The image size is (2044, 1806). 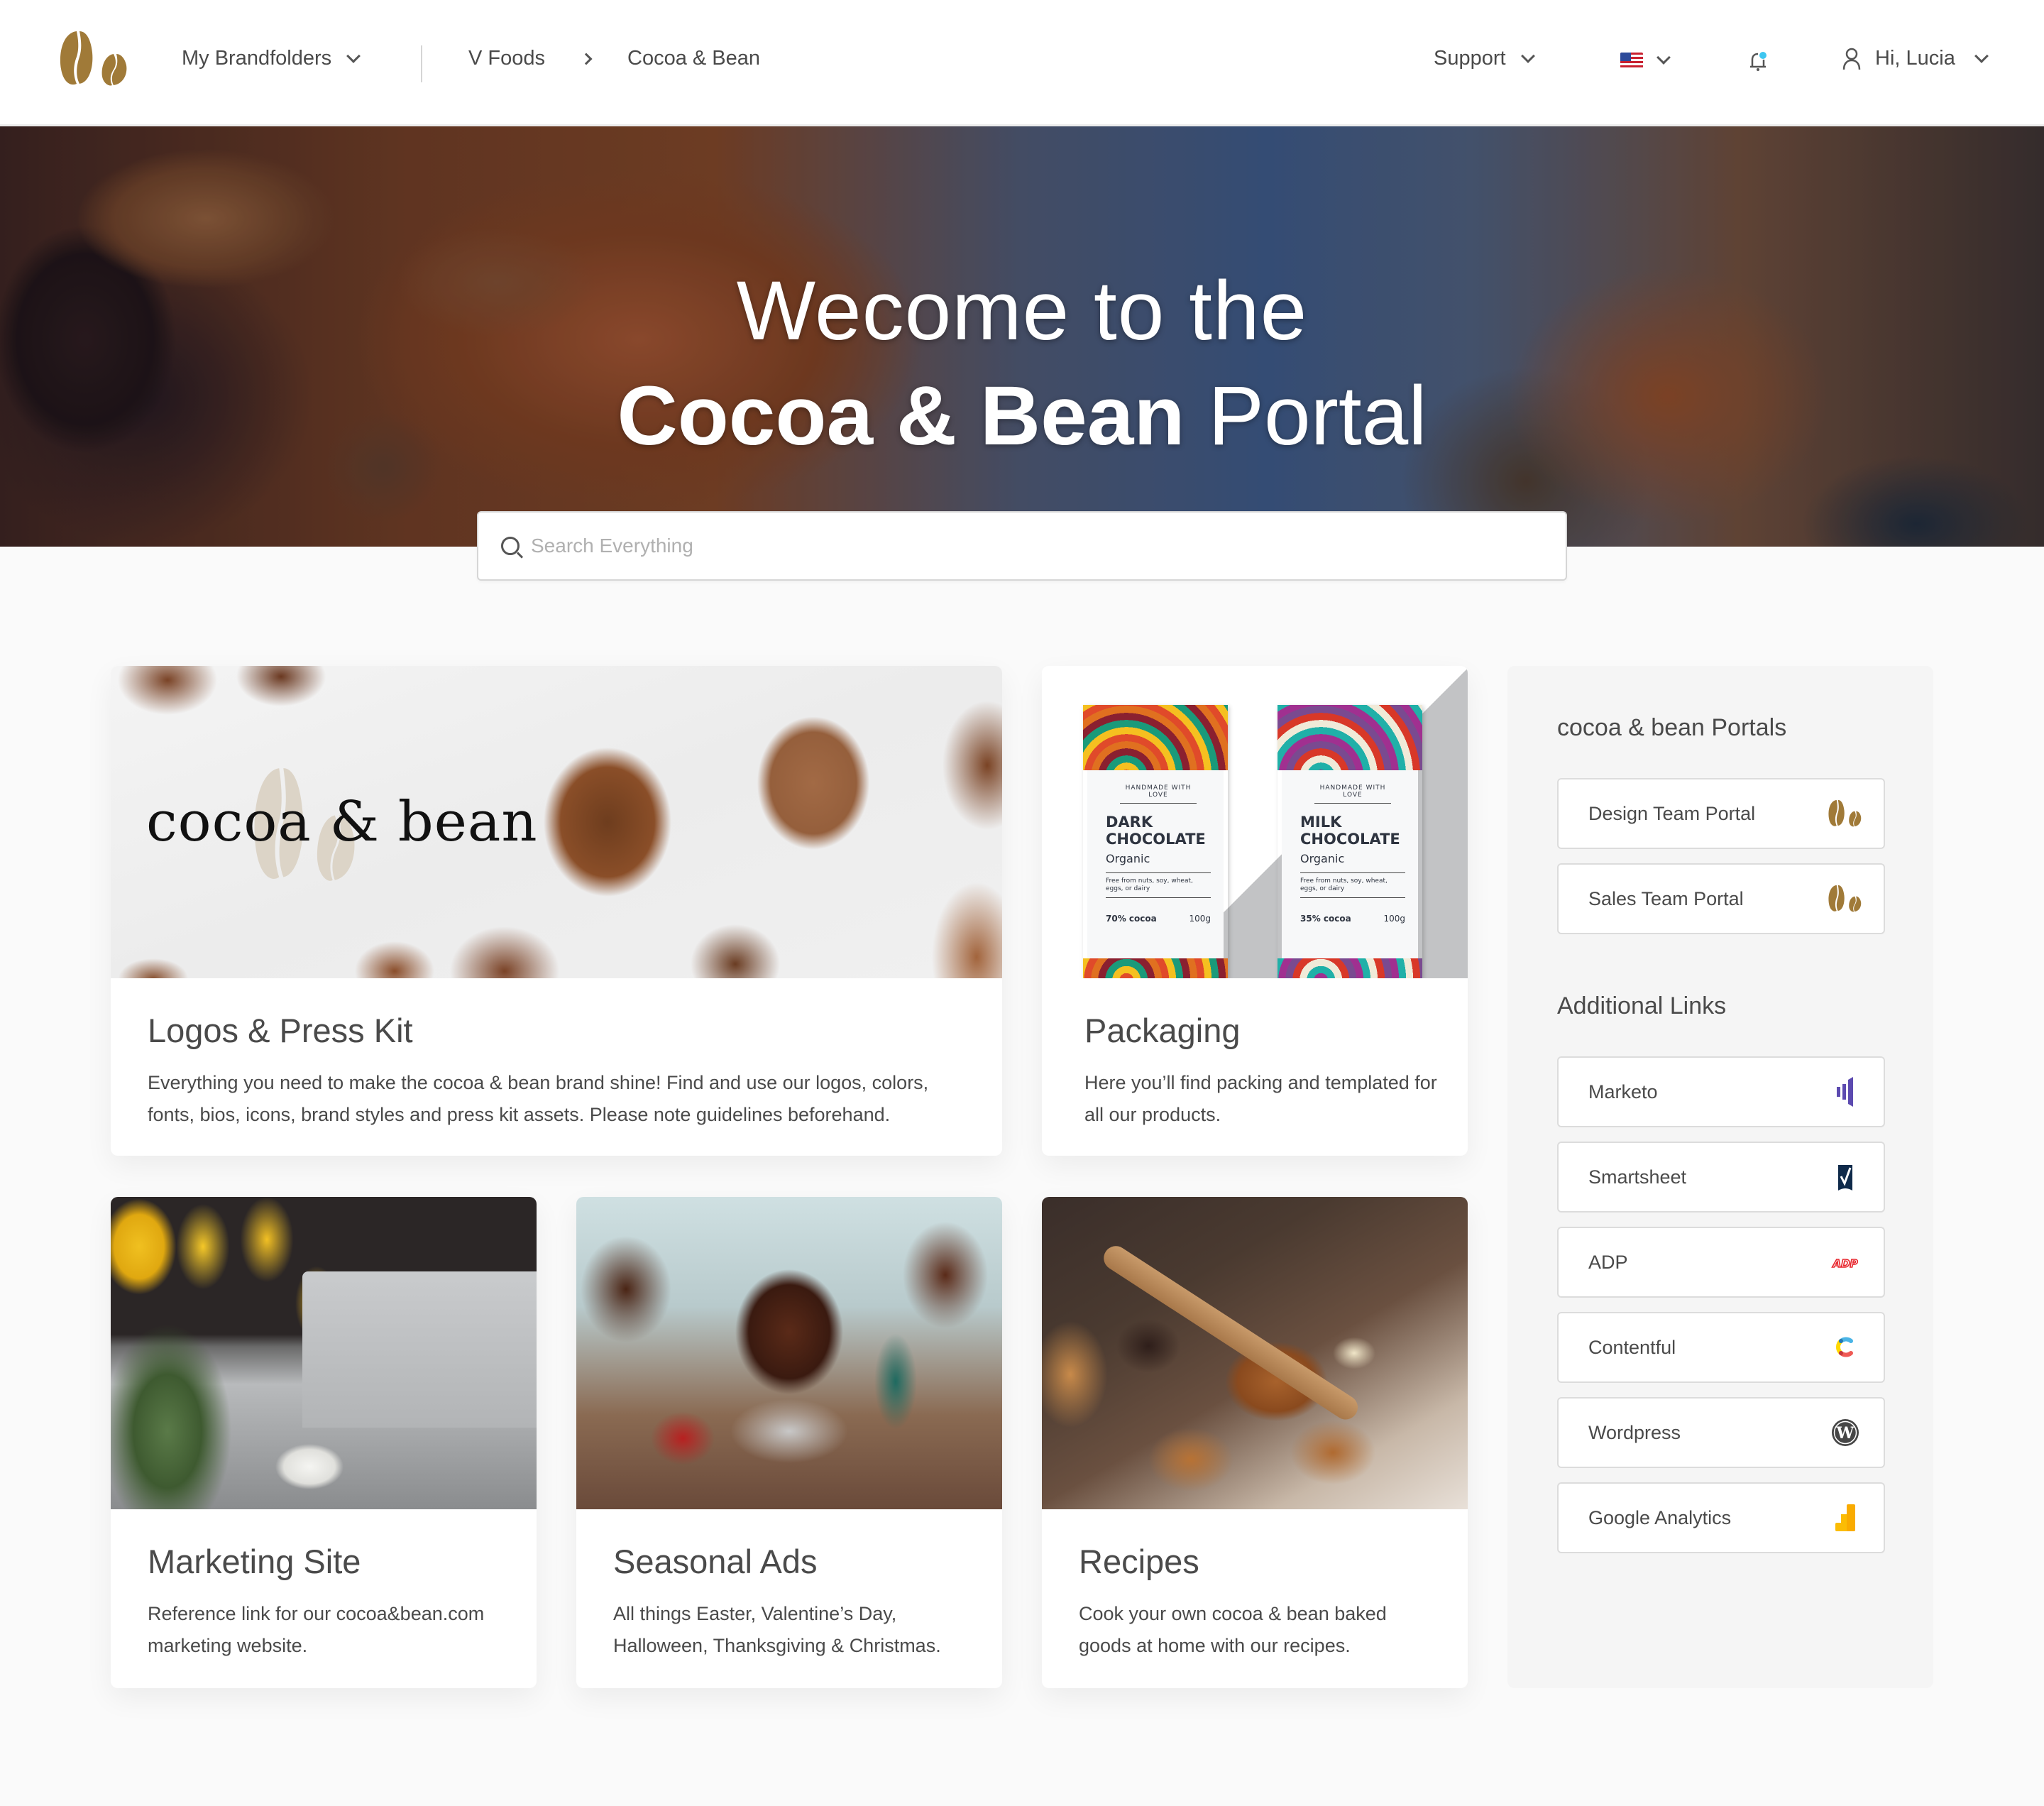 I want to click on search-bar, so click(x=1022, y=546).